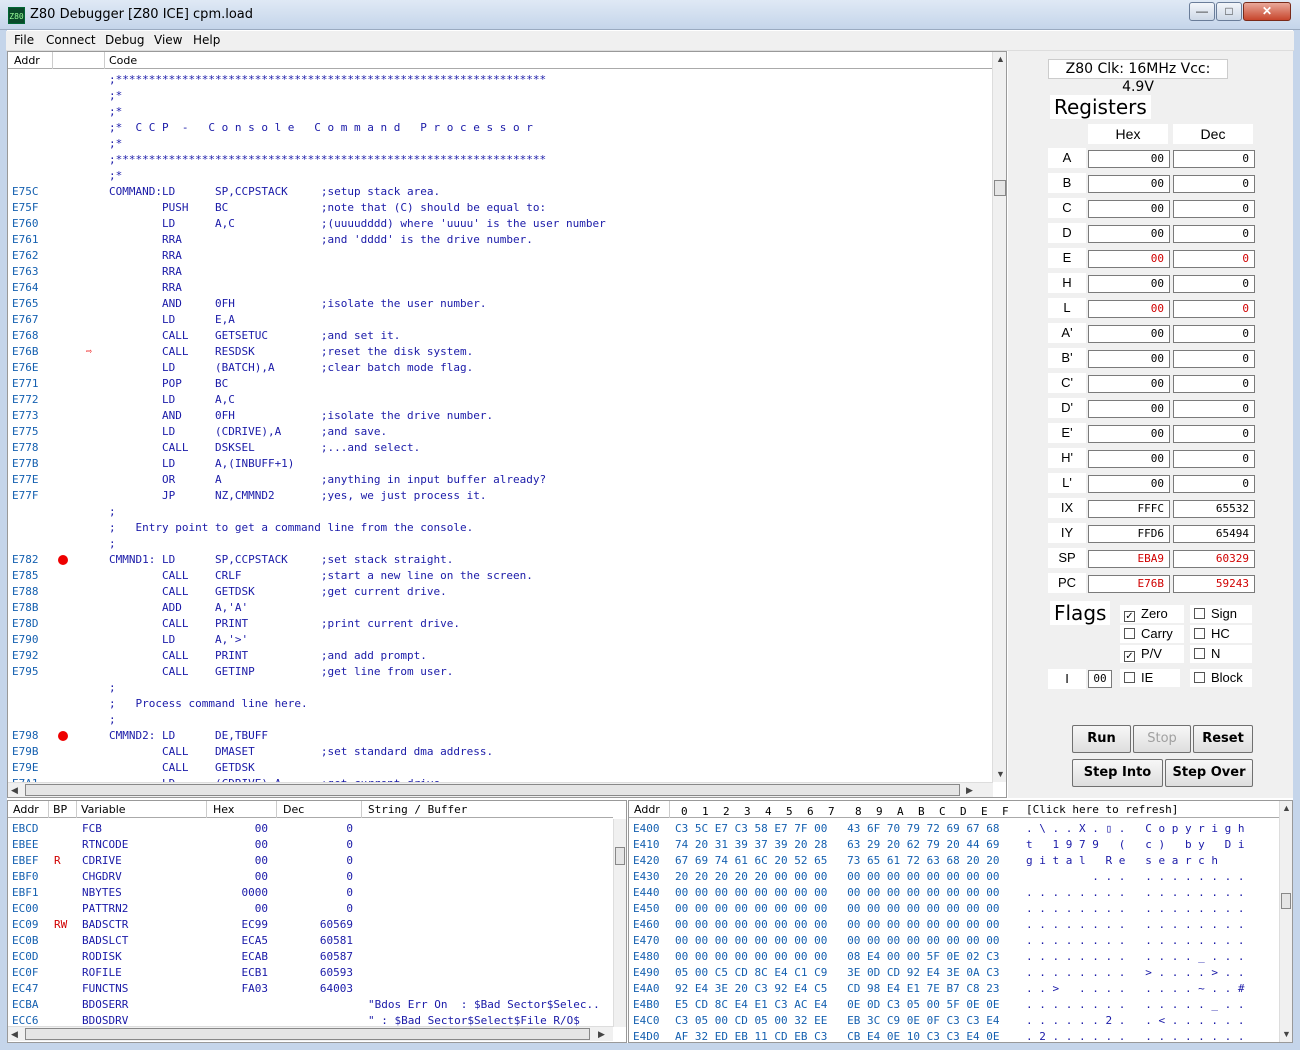 Image resolution: width=1300 pixels, height=1050 pixels. Describe the element at coordinates (1223, 739) in the screenshot. I see `reset-button: Reset` at that location.